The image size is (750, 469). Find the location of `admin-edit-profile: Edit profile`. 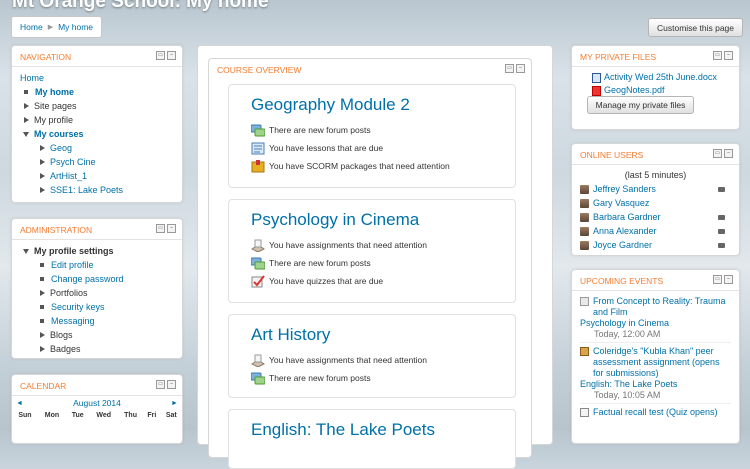

admin-edit-profile: Edit profile is located at coordinates (72, 265).